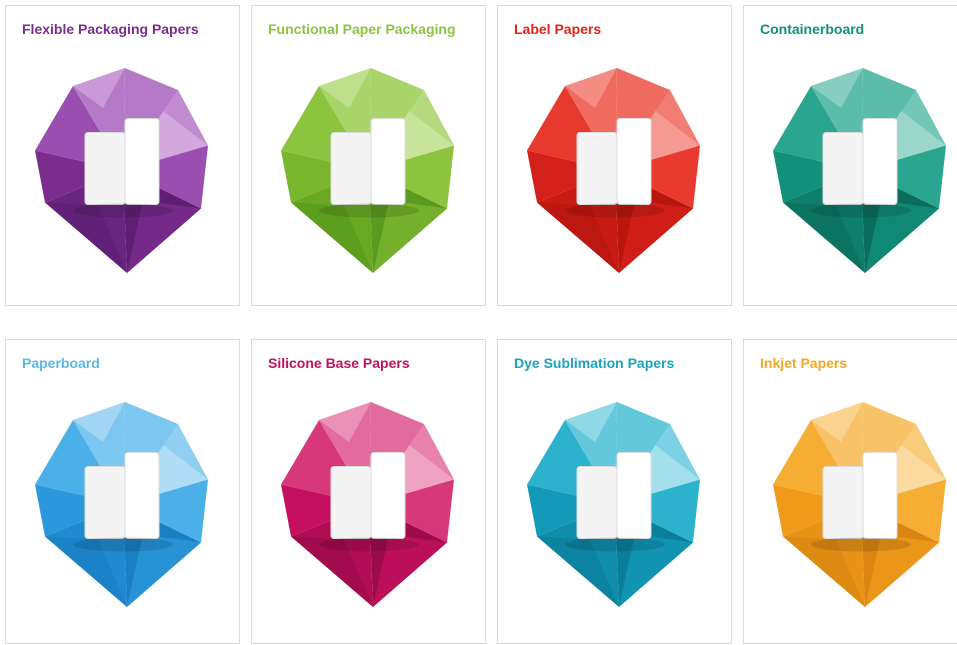 The height and width of the screenshot is (645, 957). I want to click on product-card-containerboard: Containerboard, so click(850, 155).